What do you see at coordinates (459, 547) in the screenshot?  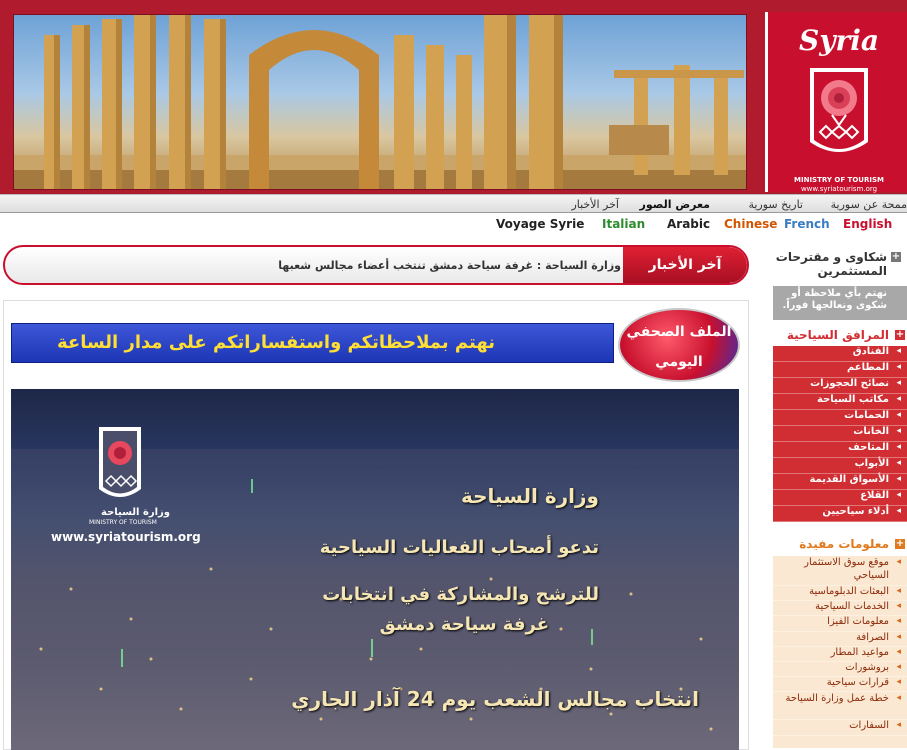 I see `poster-line2: تدعو أصحاب الفعاليات السياحية` at bounding box center [459, 547].